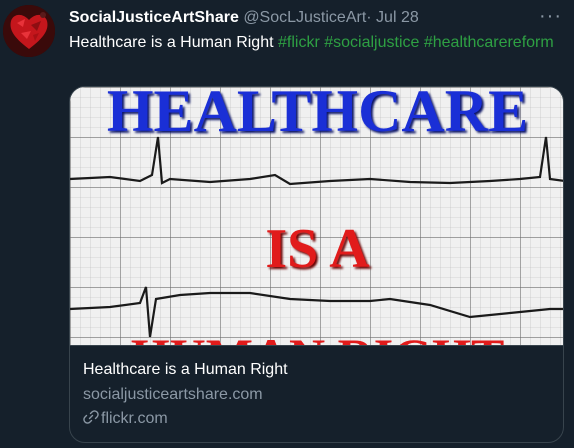 The width and height of the screenshot is (574, 448). Describe the element at coordinates (91, 417) in the screenshot. I see `link-icon` at that location.